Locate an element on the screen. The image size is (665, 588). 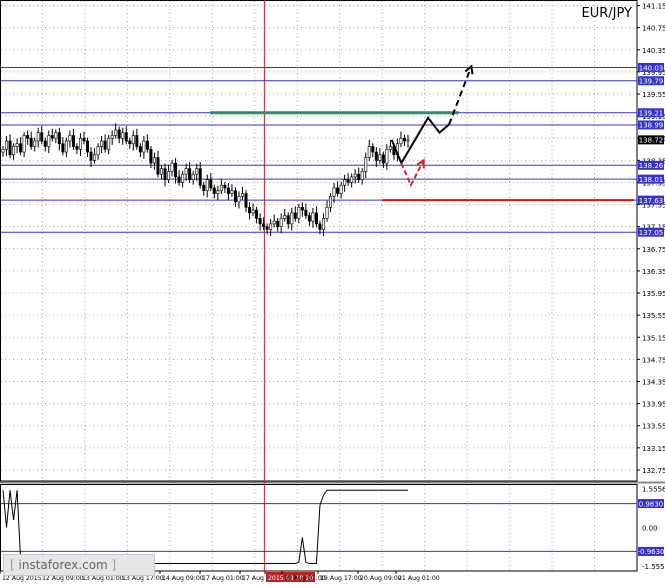
watermark-bracket-right: ] is located at coordinates (114, 565).